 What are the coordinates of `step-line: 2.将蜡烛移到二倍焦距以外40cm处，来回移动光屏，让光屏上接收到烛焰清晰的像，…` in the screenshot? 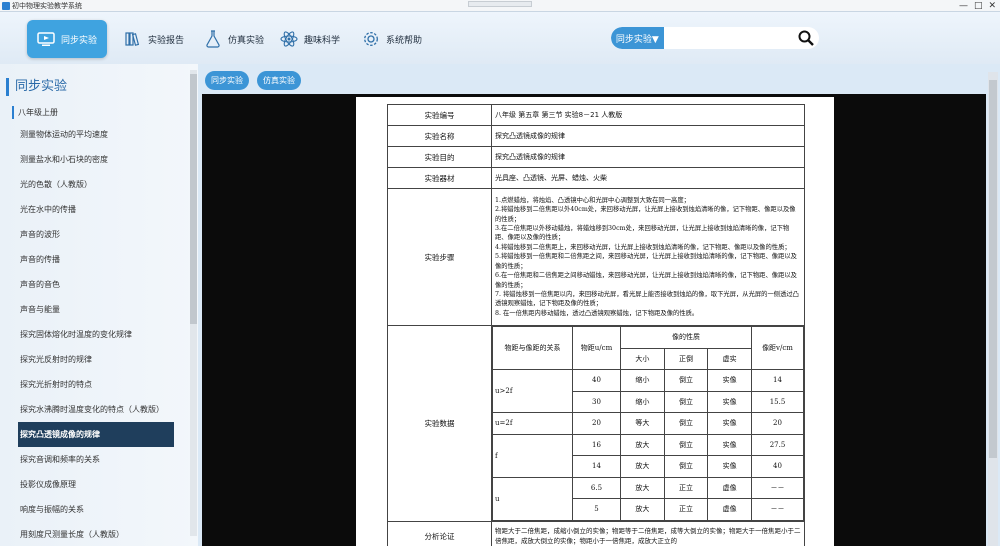 It's located at (645, 214).